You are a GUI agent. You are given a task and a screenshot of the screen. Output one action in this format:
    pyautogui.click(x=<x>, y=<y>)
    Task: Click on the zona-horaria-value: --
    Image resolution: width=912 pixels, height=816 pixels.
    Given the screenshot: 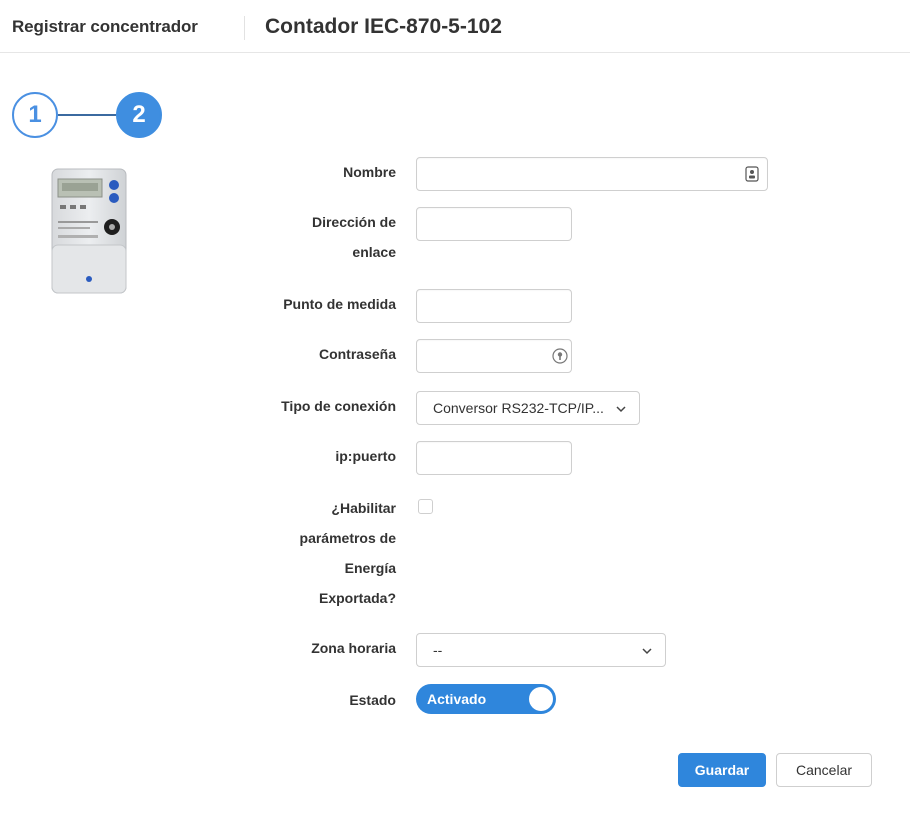 What is the action you would take?
    pyautogui.click(x=438, y=650)
    